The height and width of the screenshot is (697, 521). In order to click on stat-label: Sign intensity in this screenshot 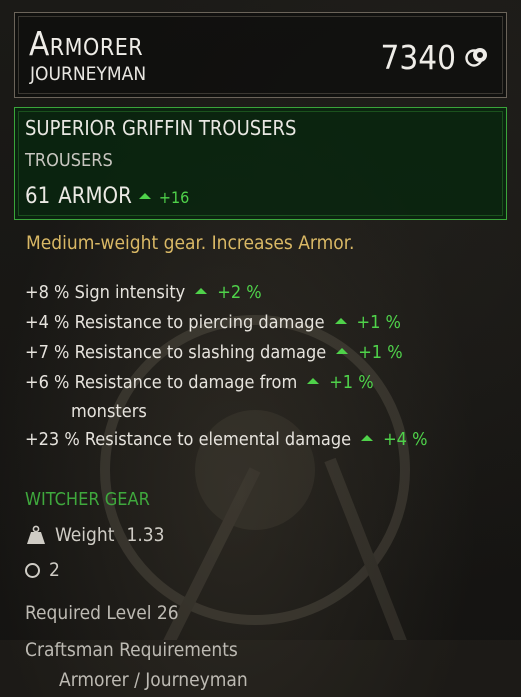, I will do `click(130, 292)`.